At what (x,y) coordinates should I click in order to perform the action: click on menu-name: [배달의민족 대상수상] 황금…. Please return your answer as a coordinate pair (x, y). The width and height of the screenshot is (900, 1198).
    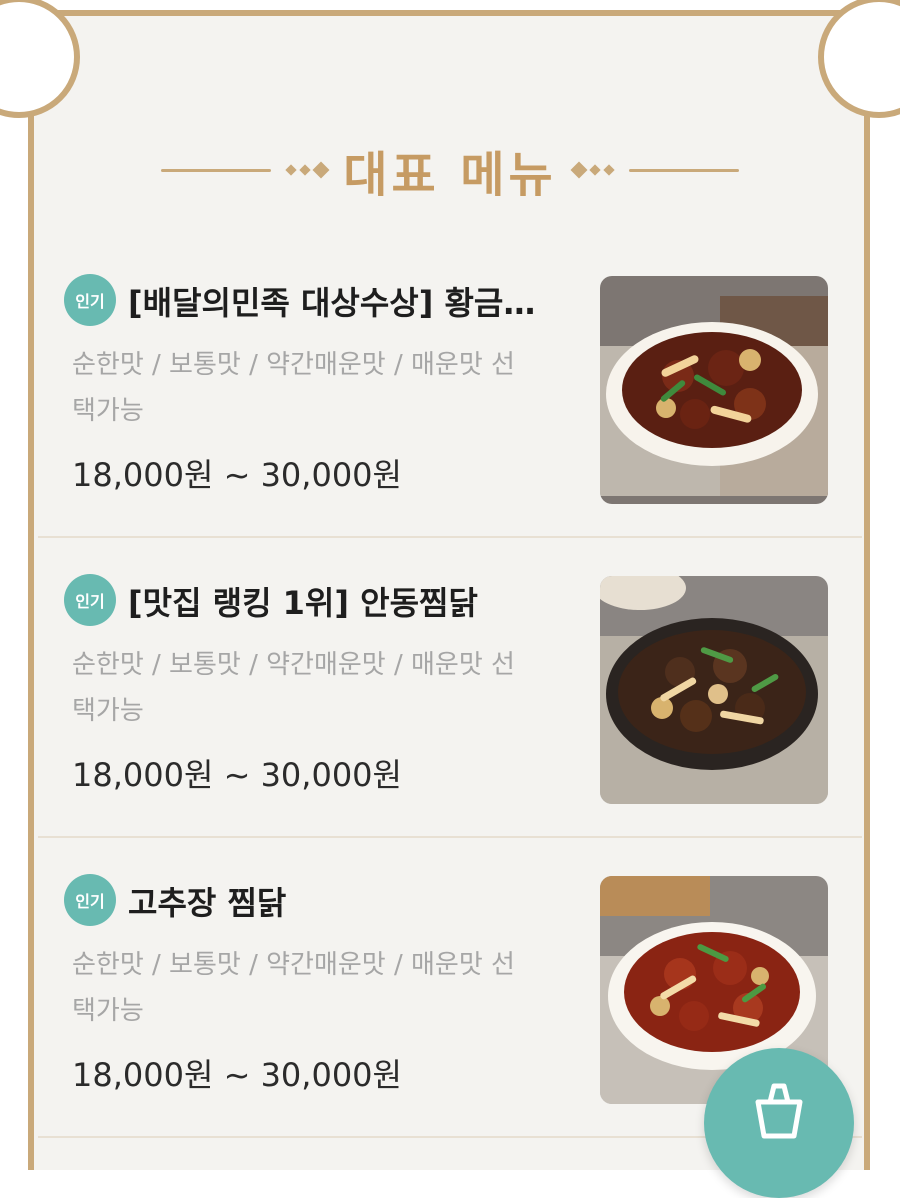
    Looking at the image, I should click on (348, 301).